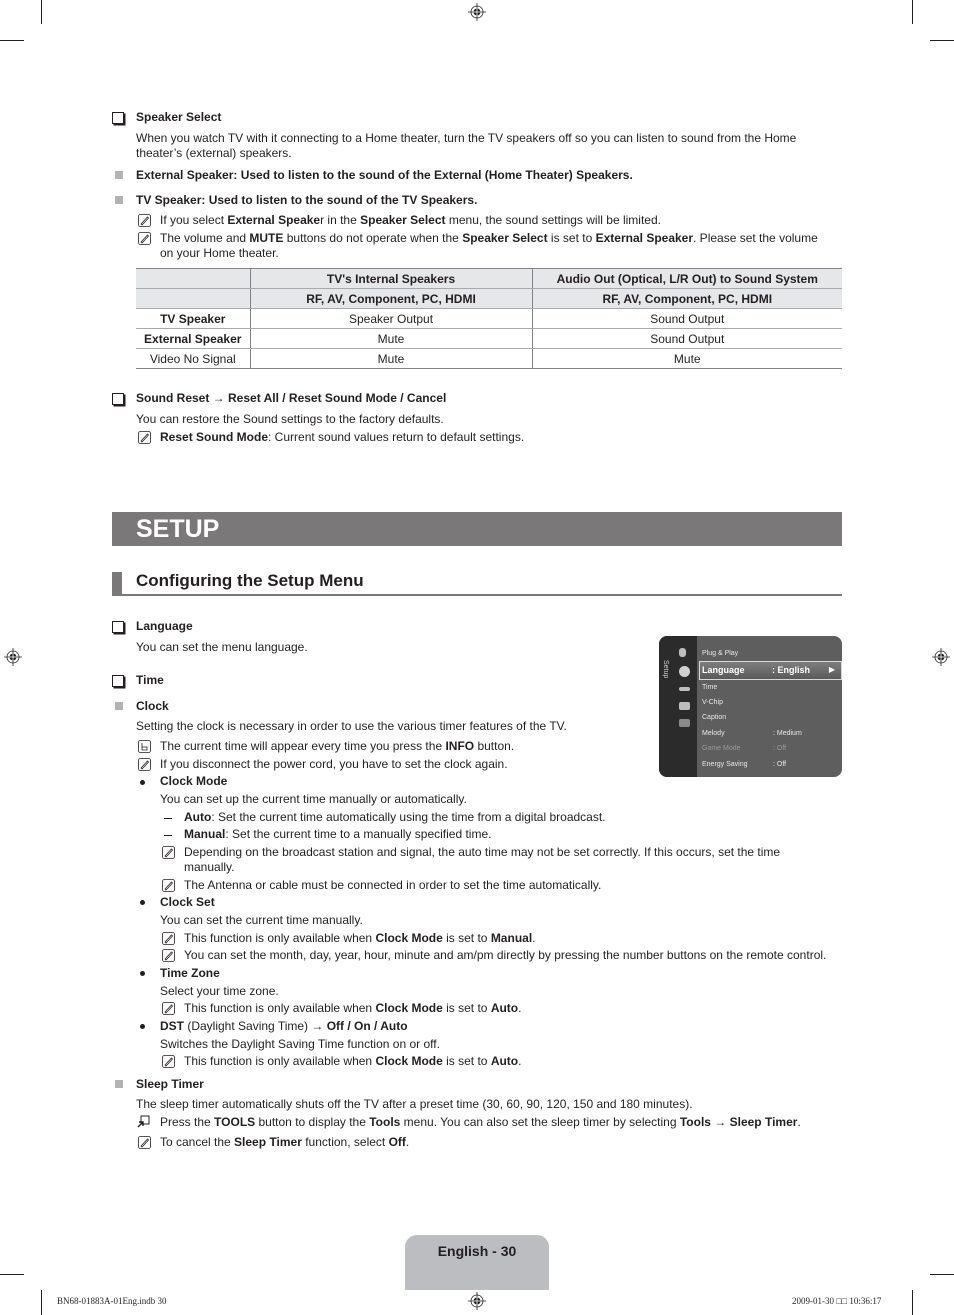 The height and width of the screenshot is (1315, 954). Describe the element at coordinates (477, 529) in the screenshot. I see `section-title-bar: SETUP` at that location.